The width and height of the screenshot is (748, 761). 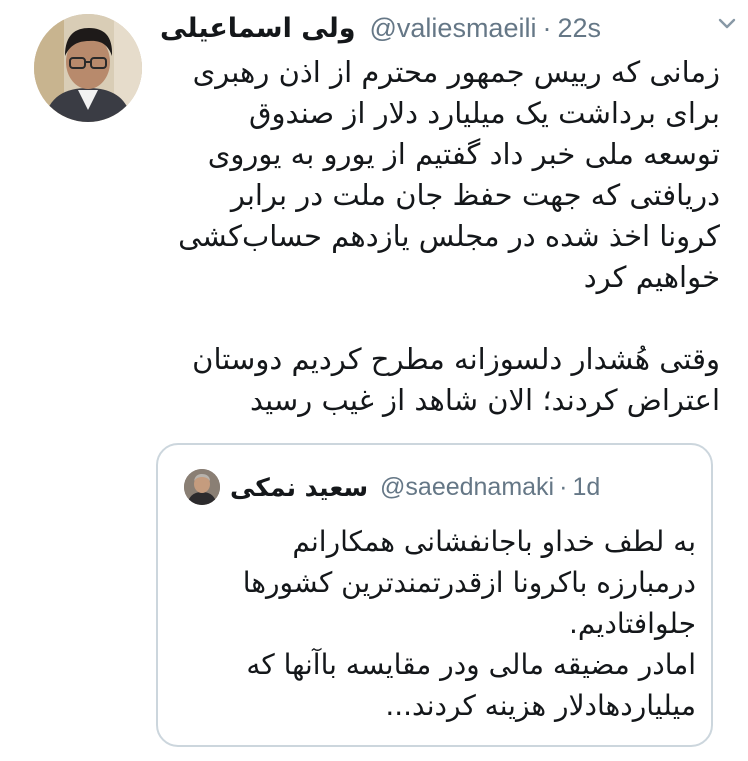 I want to click on quoted-text-line: درمبارزه باکرونا ازقدرتمندترین کشورها, so click(x=469, y=582).